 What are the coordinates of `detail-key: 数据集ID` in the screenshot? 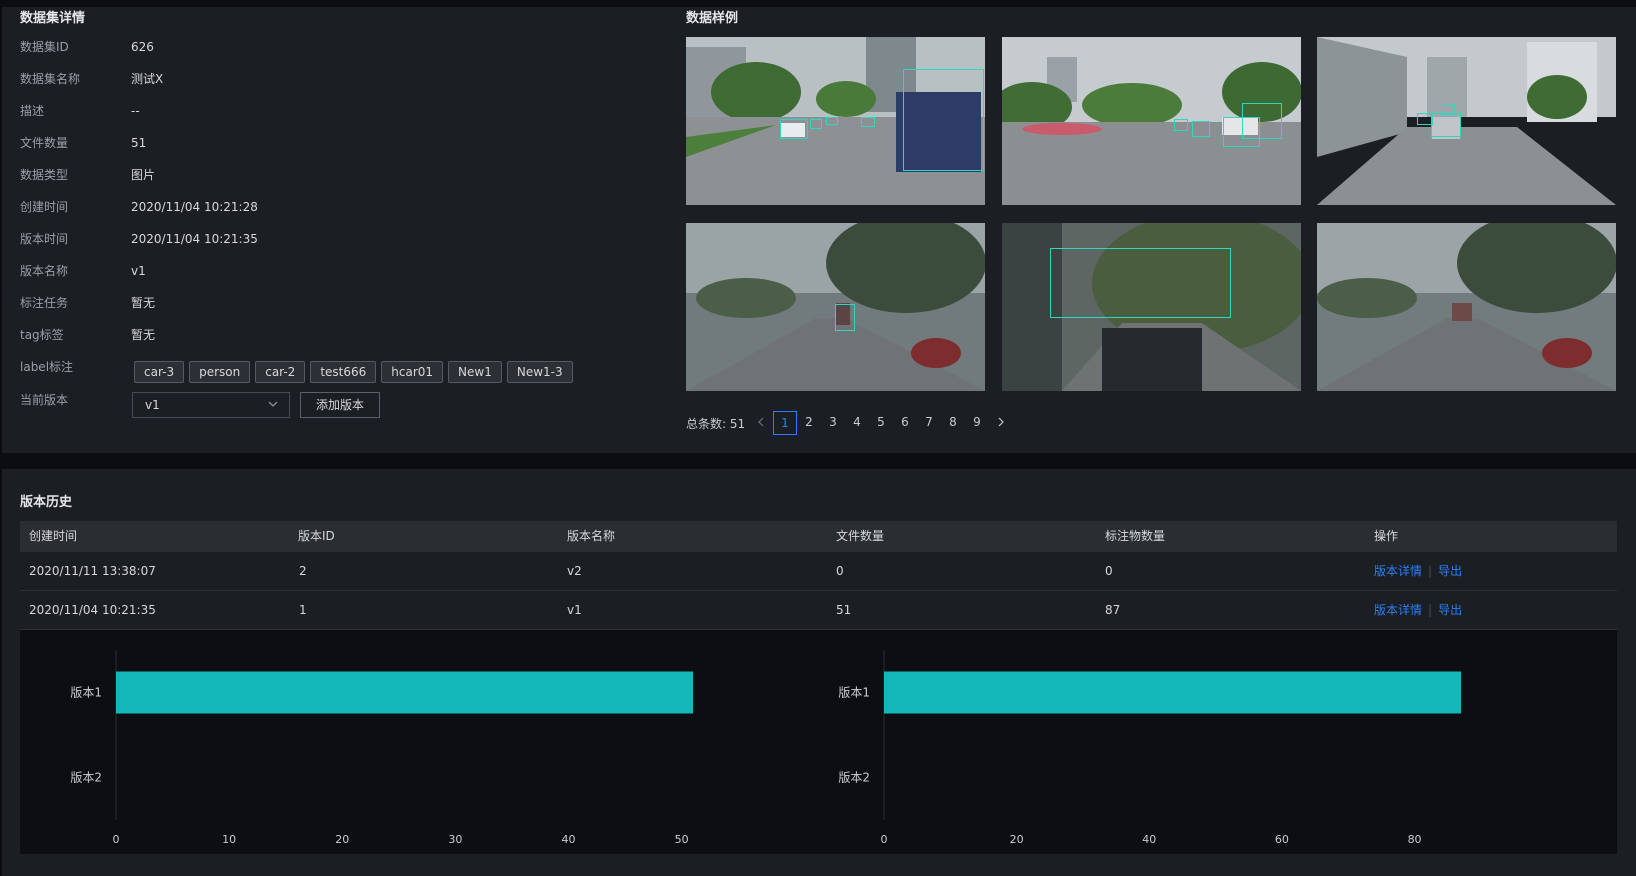 It's located at (44, 47).